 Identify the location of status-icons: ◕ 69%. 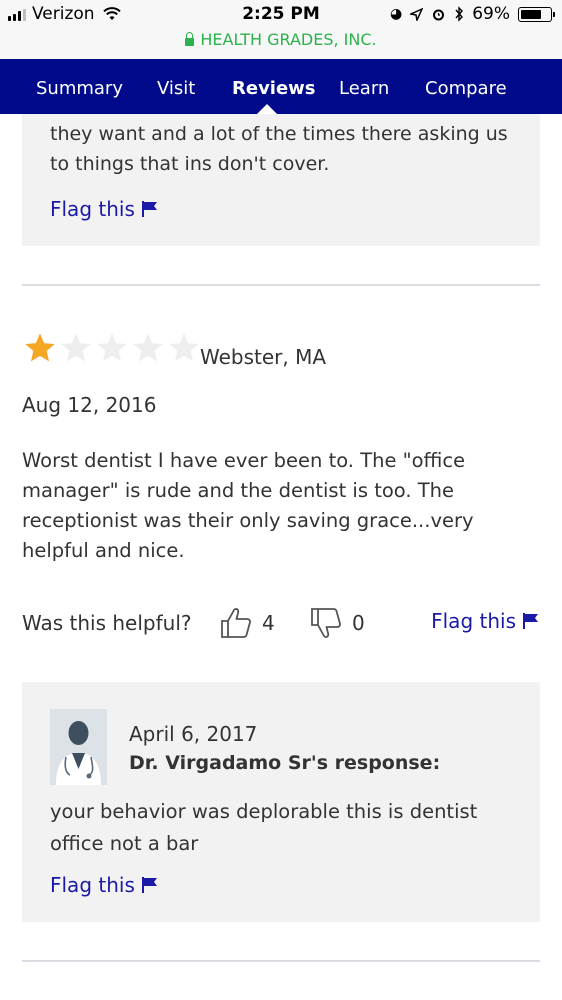
(472, 14).